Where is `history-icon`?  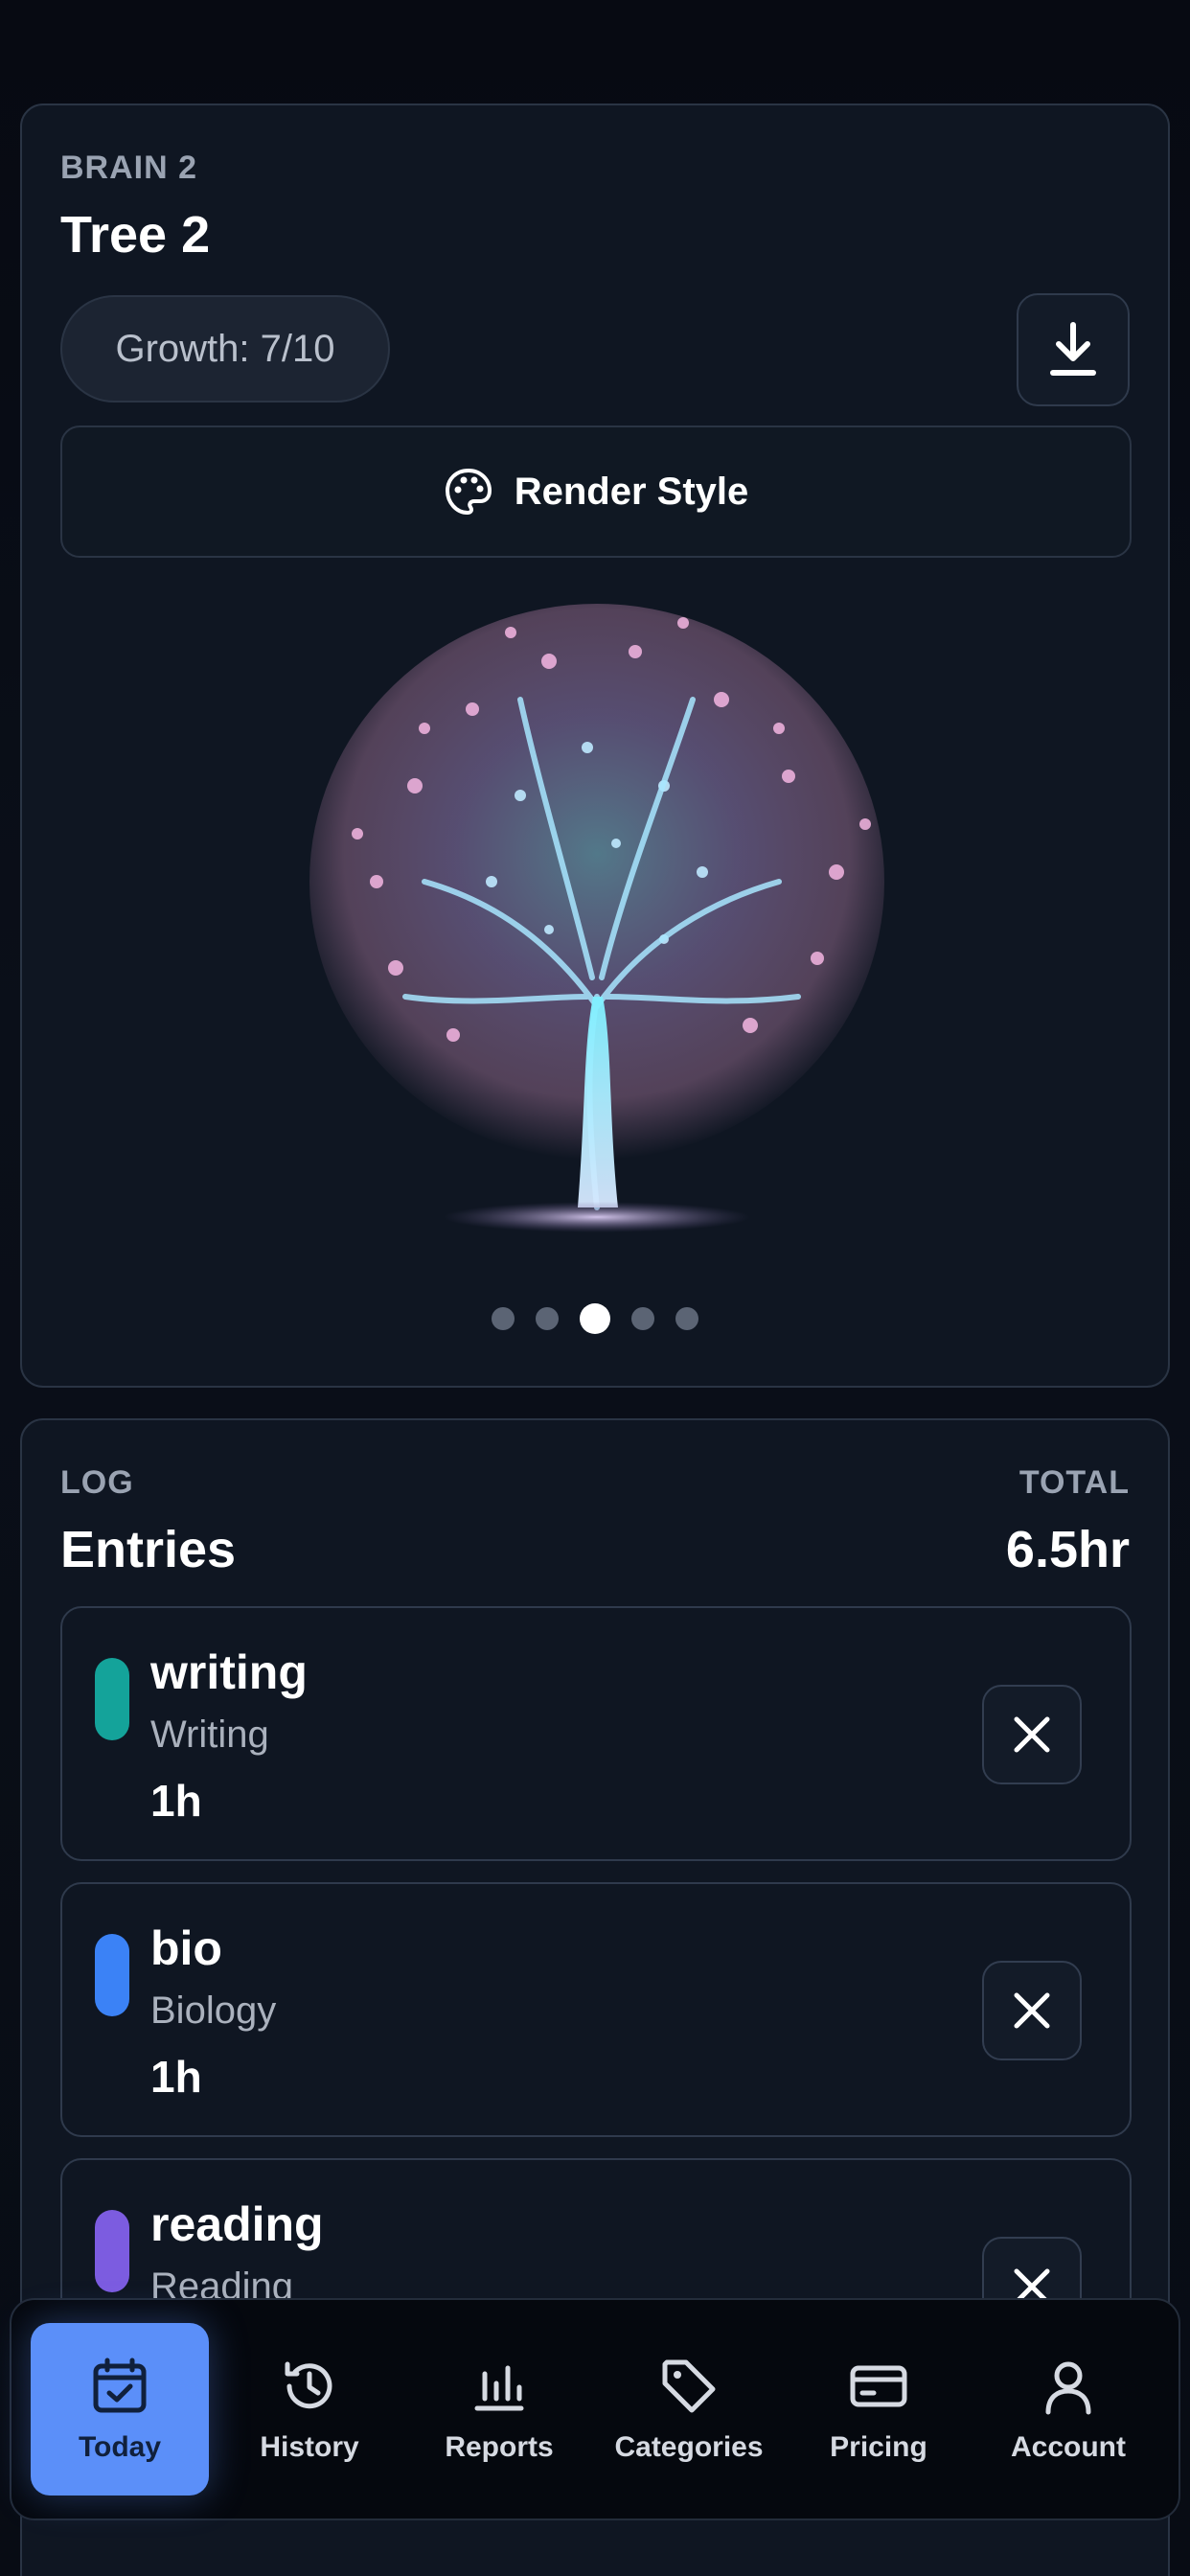
history-icon is located at coordinates (309, 2385).